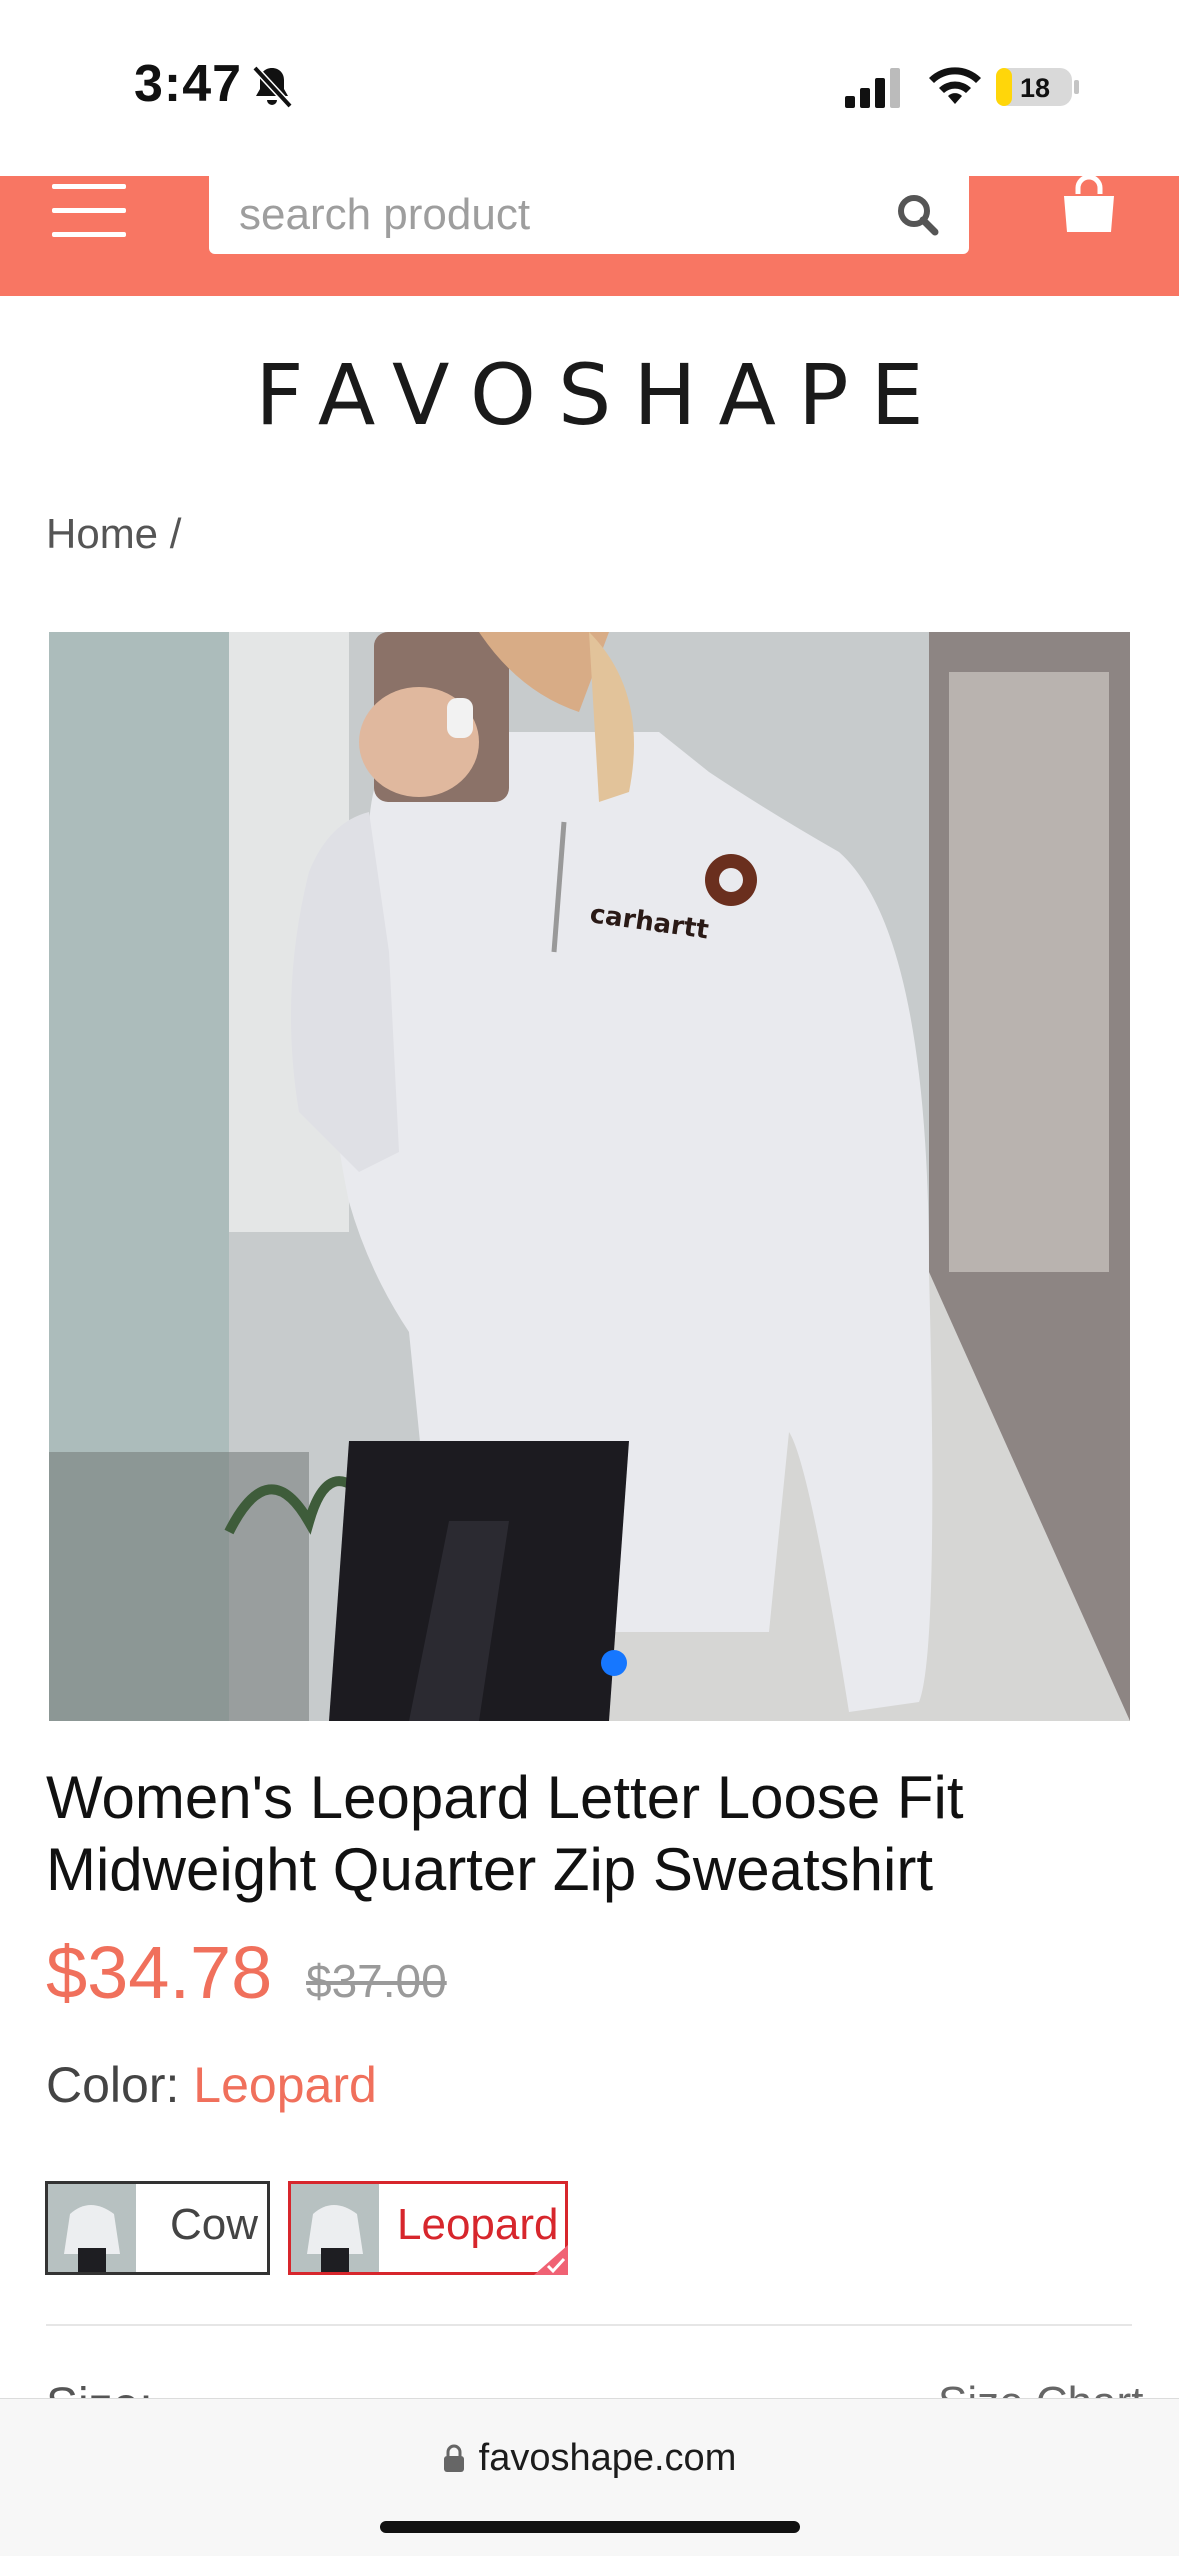 This screenshot has height=2556, width=1179. I want to click on url-text: favoshape.com, so click(607, 2458).